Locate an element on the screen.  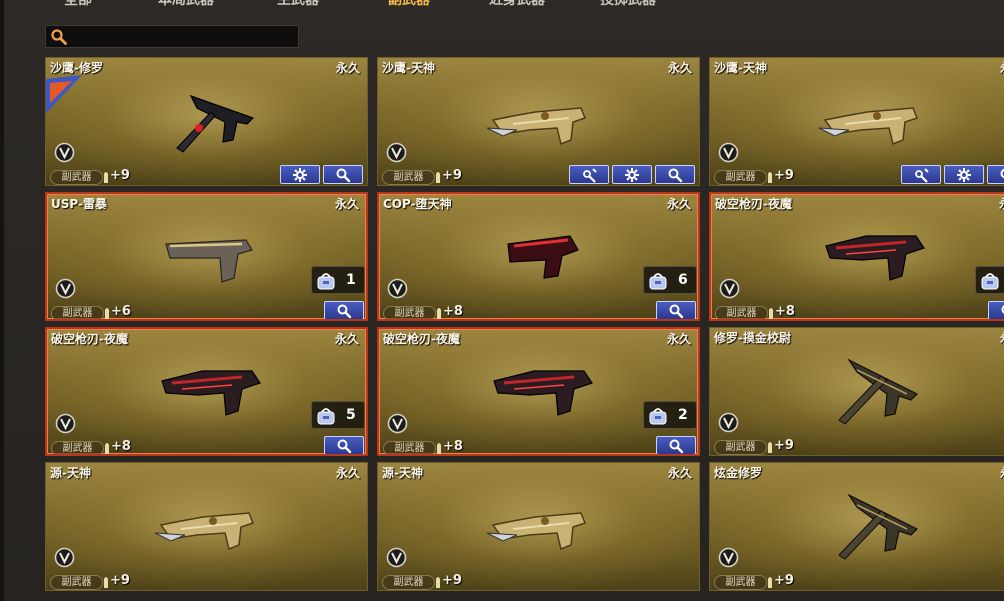
weapon-name: USP-雷暴 is located at coordinates (79, 204).